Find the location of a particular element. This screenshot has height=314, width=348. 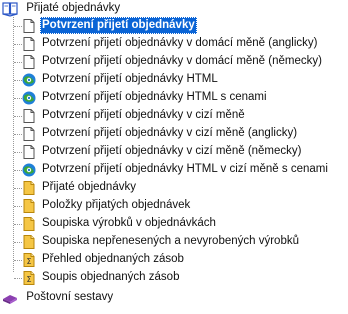

tree-item: Σ Soupis objednaných zásob is located at coordinates (101, 277).